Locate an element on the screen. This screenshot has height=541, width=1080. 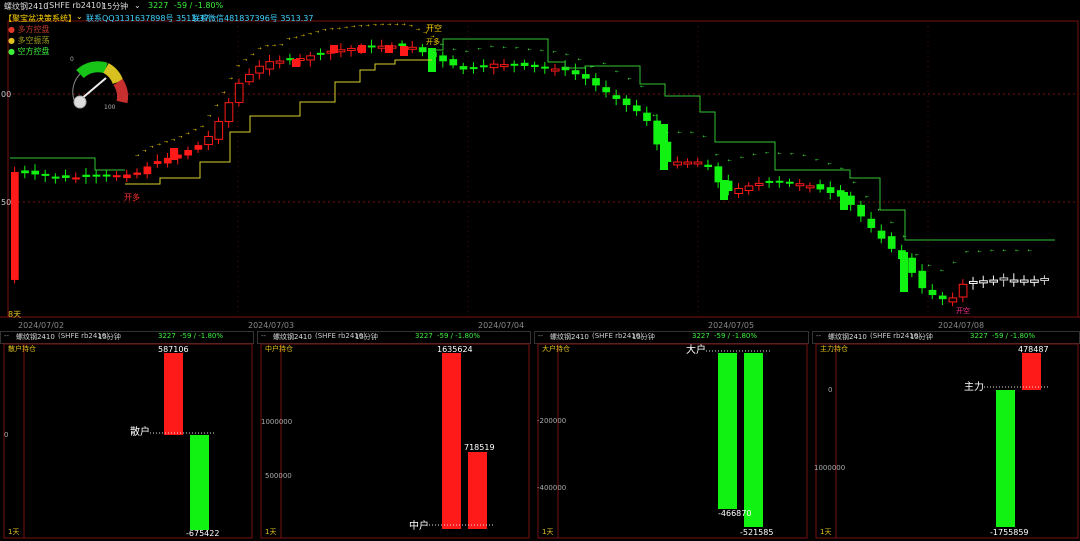
panel-tag-label: 中户 is located at coordinates (419, 526).